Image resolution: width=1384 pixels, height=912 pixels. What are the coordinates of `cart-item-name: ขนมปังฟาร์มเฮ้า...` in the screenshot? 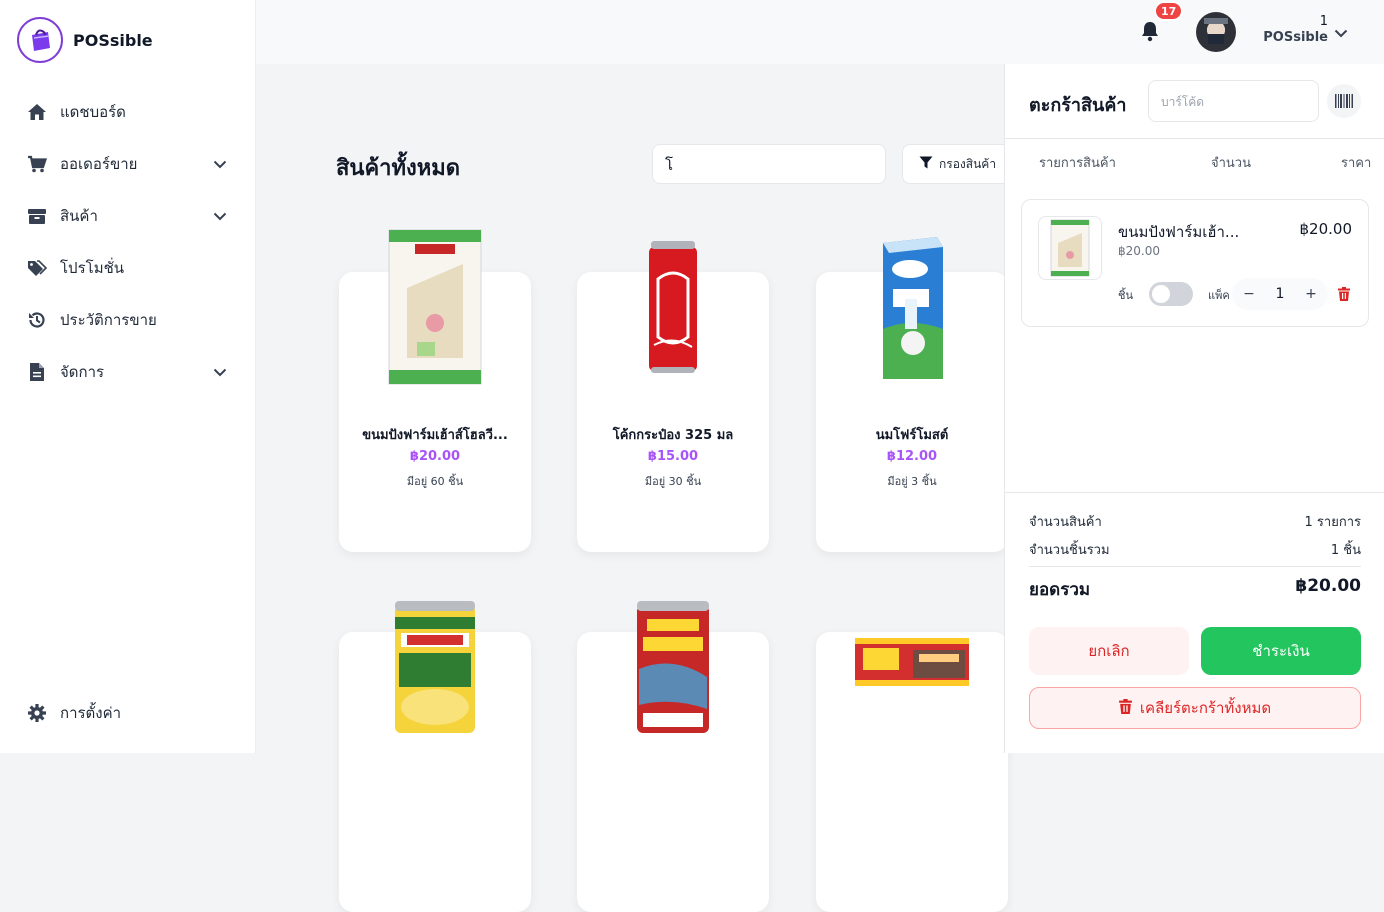 It's located at (1179, 232).